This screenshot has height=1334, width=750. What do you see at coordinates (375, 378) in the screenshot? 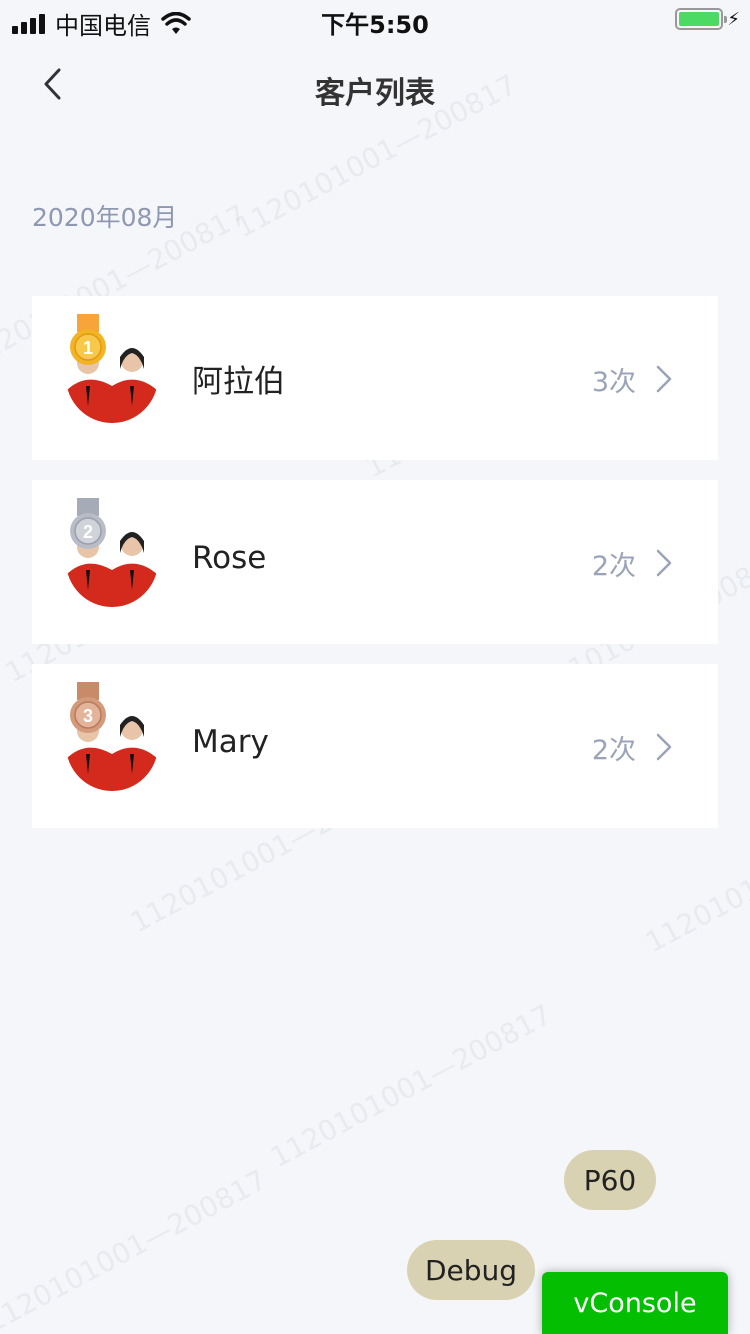
I see `customer-item: 1 阿拉伯 3次` at bounding box center [375, 378].